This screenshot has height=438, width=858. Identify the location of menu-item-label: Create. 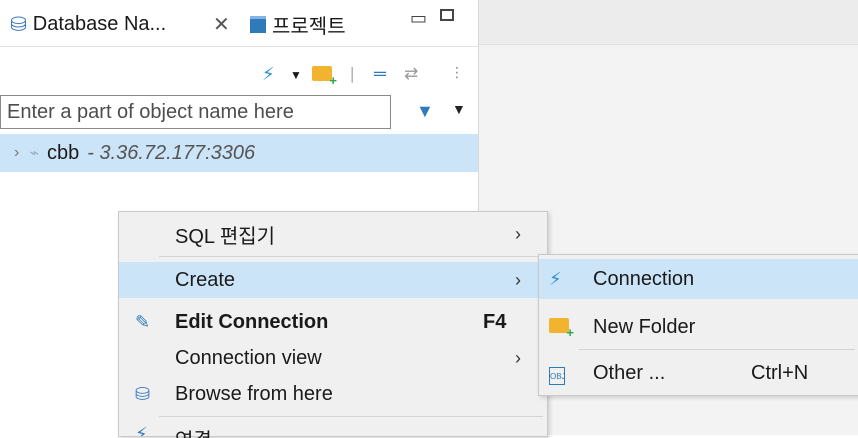
(205, 279).